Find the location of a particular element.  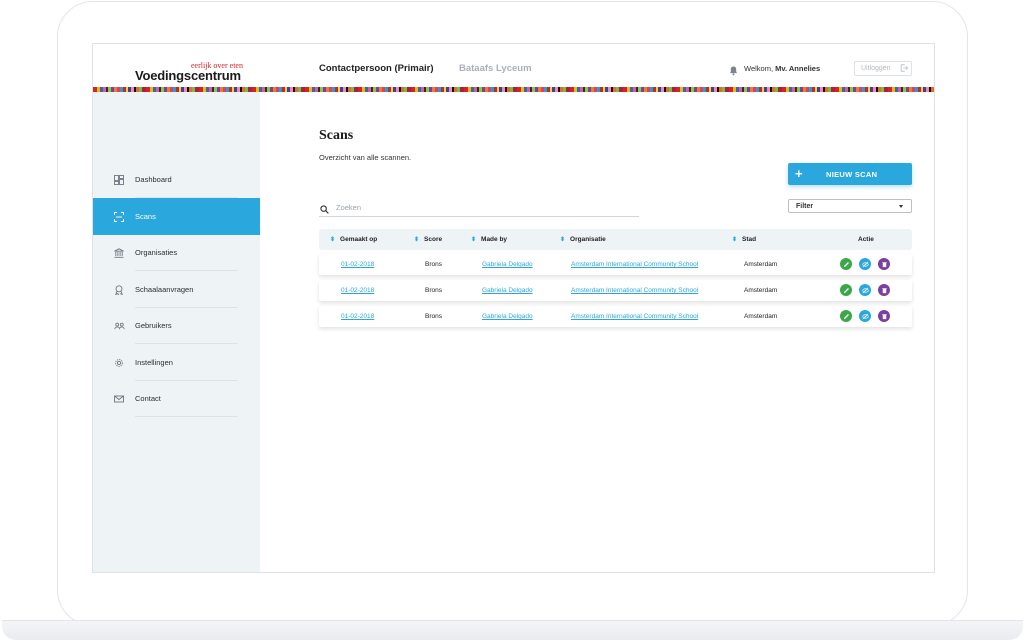

gear-icon is located at coordinates (119, 363).